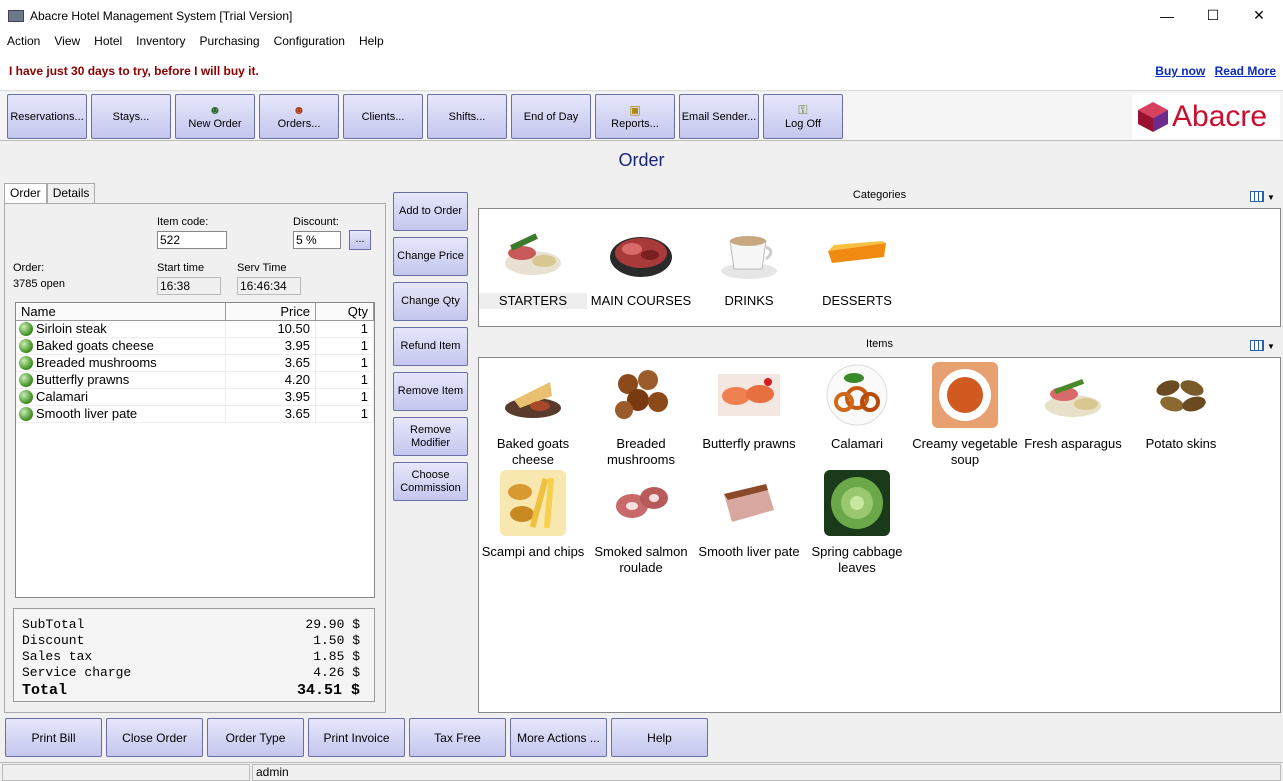 The image size is (1283, 781). What do you see at coordinates (749, 264) in the screenshot?
I see `category-drinks: DRINKS` at bounding box center [749, 264].